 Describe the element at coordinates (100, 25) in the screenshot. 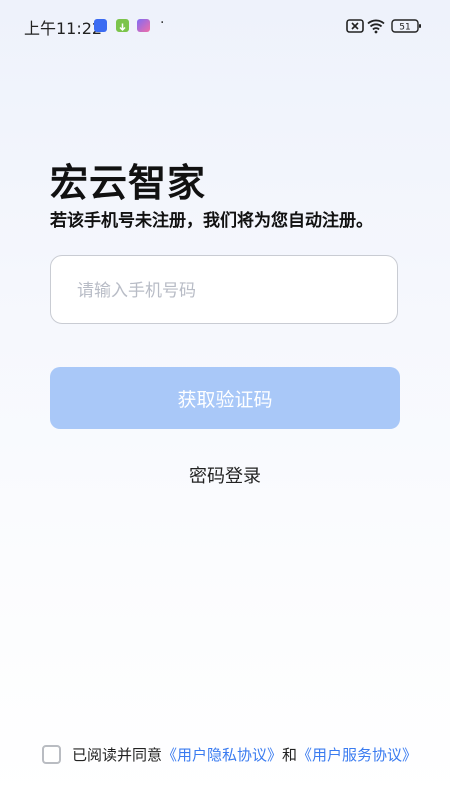

I see `app-blue-icon` at that location.